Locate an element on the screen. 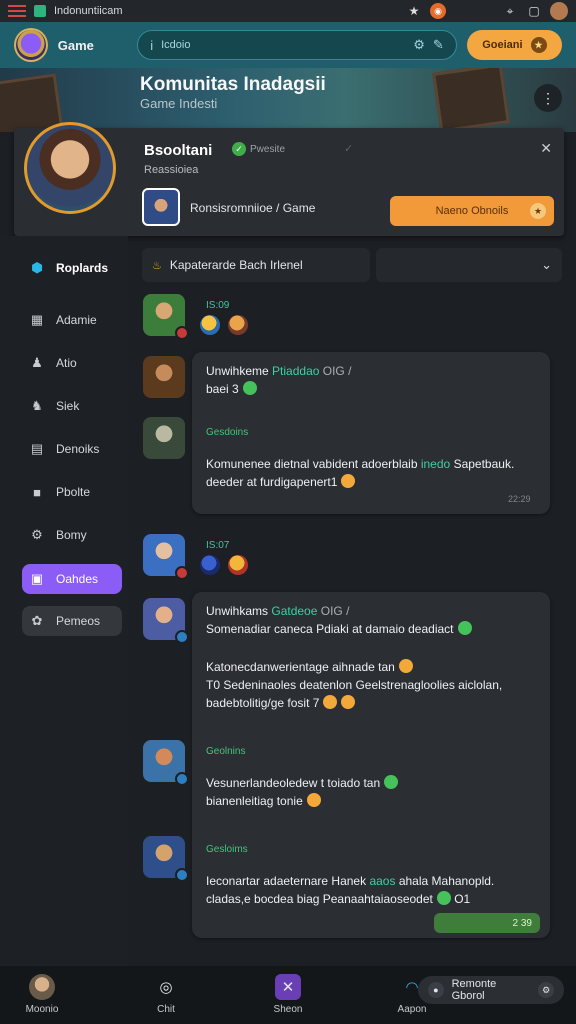 This screenshot has height=1024, width=576. profile-avatar is located at coordinates (559, 11).